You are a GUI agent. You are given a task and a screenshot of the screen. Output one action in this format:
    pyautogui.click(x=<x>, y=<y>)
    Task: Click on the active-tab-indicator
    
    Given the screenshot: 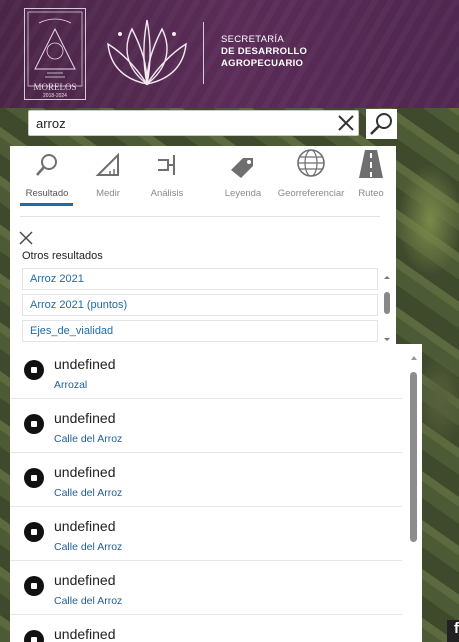 What is the action you would take?
    pyautogui.click(x=46, y=204)
    